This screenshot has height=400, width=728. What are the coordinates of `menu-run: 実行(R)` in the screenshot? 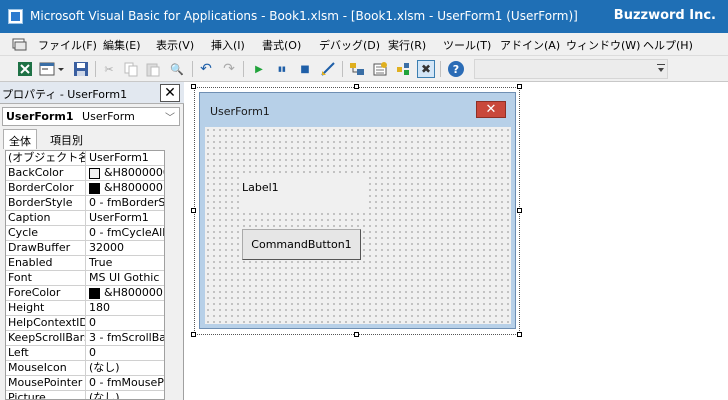 It's located at (407, 45).